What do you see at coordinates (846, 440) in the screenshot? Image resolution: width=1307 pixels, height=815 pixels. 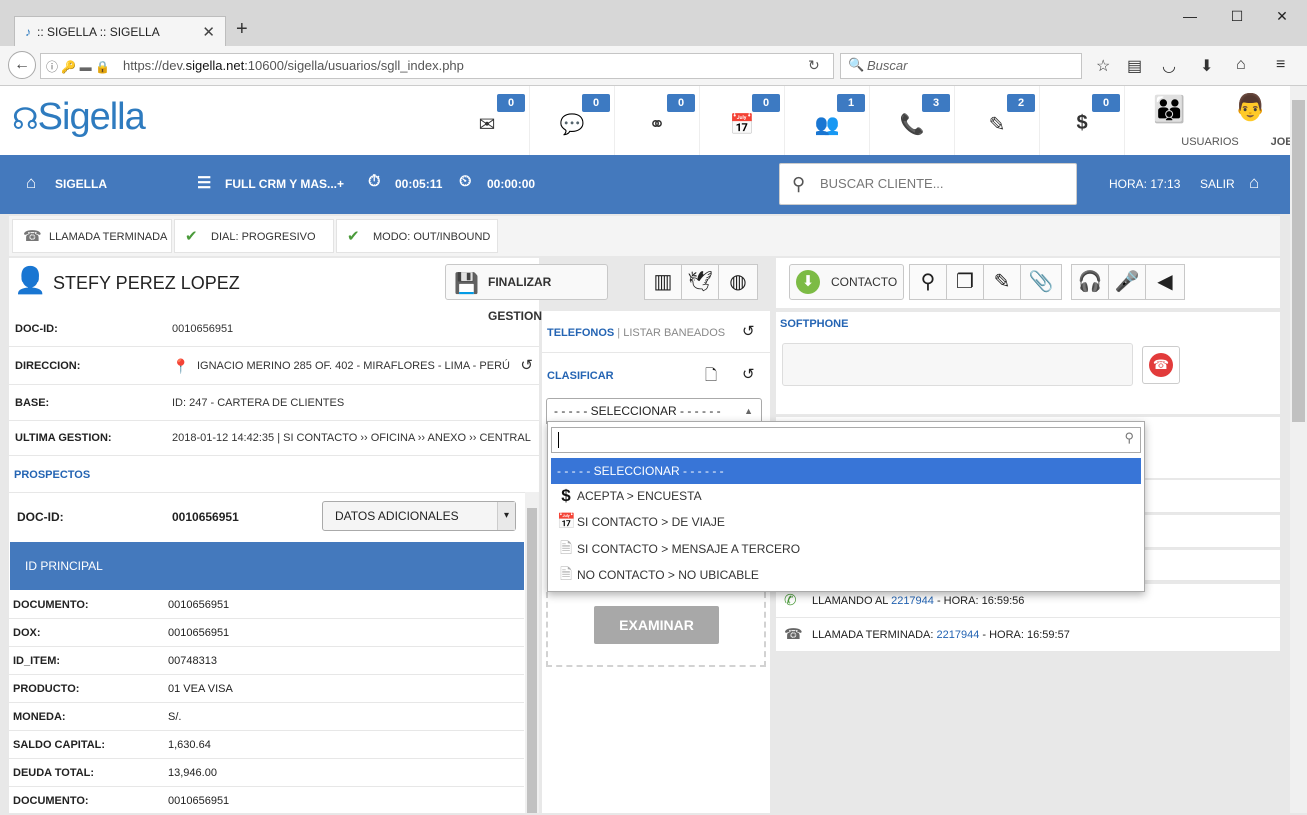 I see `dropdown-search-input: ⚲` at bounding box center [846, 440].